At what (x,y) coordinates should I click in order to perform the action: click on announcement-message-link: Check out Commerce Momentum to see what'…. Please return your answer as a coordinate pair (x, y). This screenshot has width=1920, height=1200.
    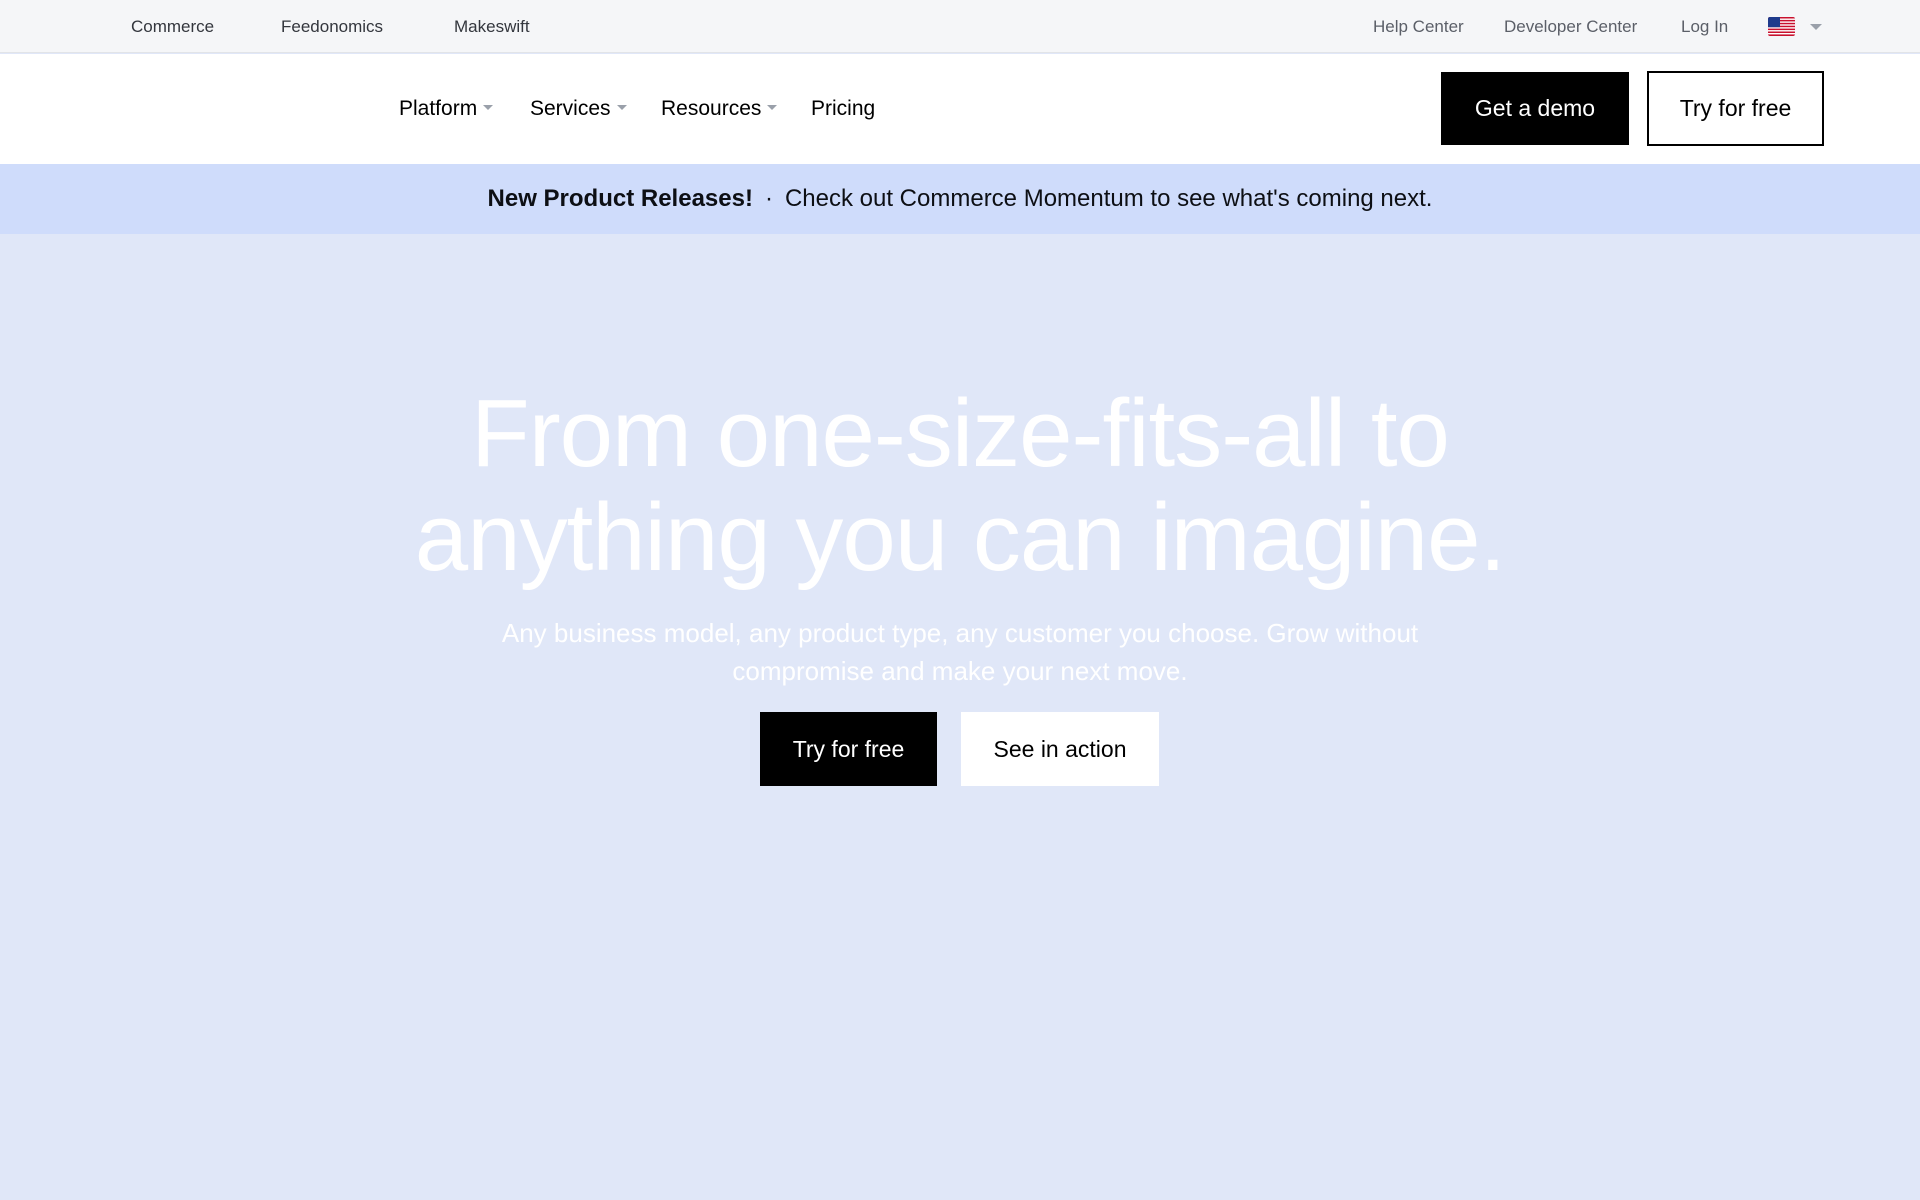
    Looking at the image, I should click on (1109, 198).